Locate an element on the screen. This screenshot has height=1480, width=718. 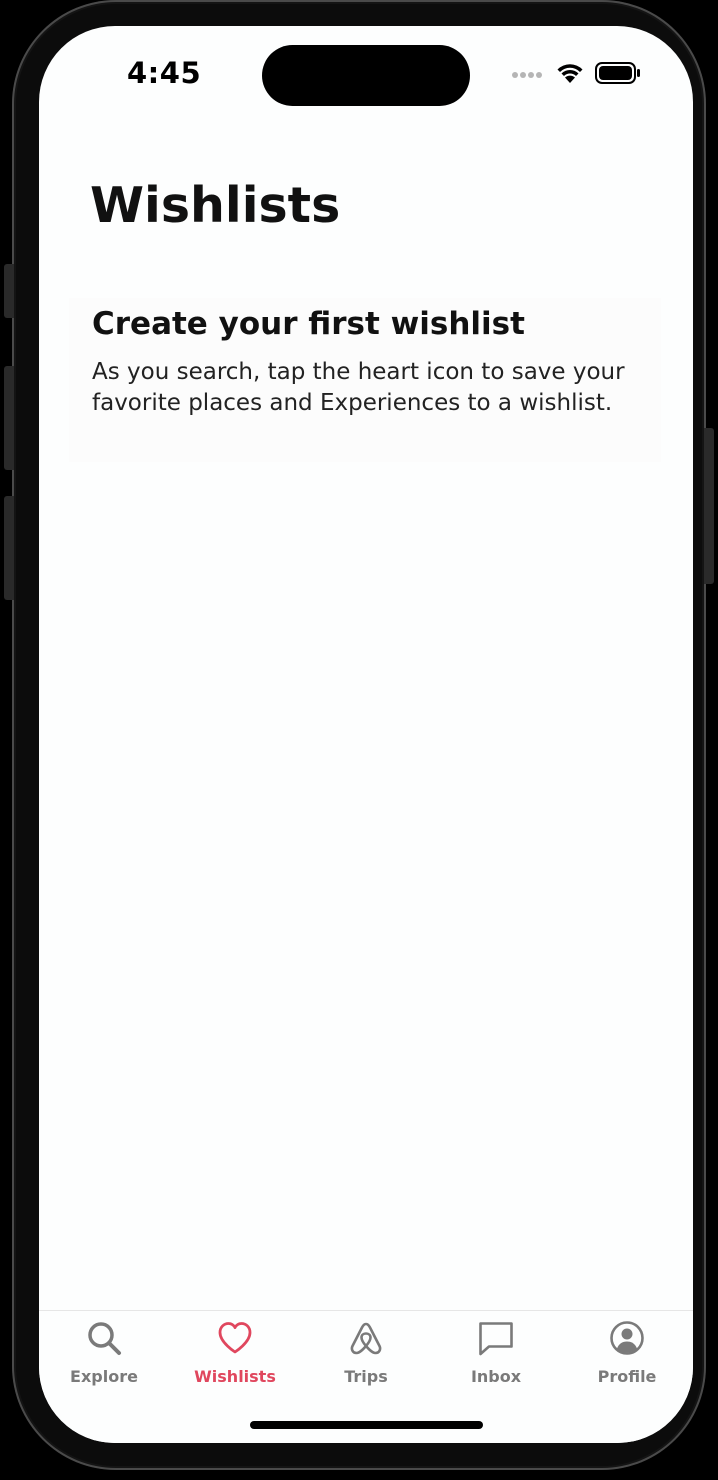
tab-explore: Explore is located at coordinates (104, 1359).